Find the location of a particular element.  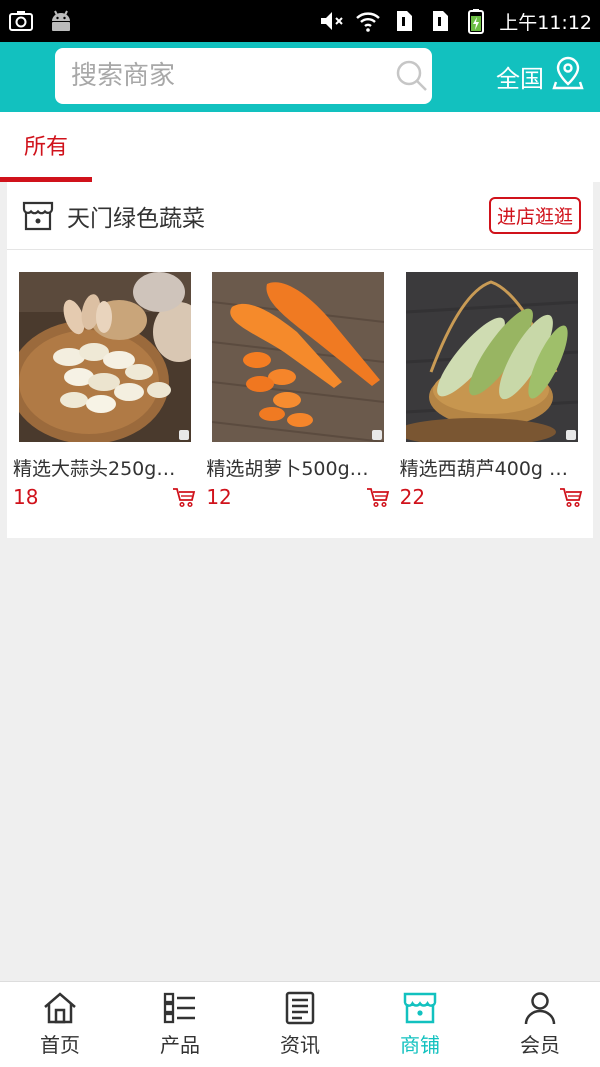

product-item: 精选大蒜头250g… 18 is located at coordinates (109, 390).